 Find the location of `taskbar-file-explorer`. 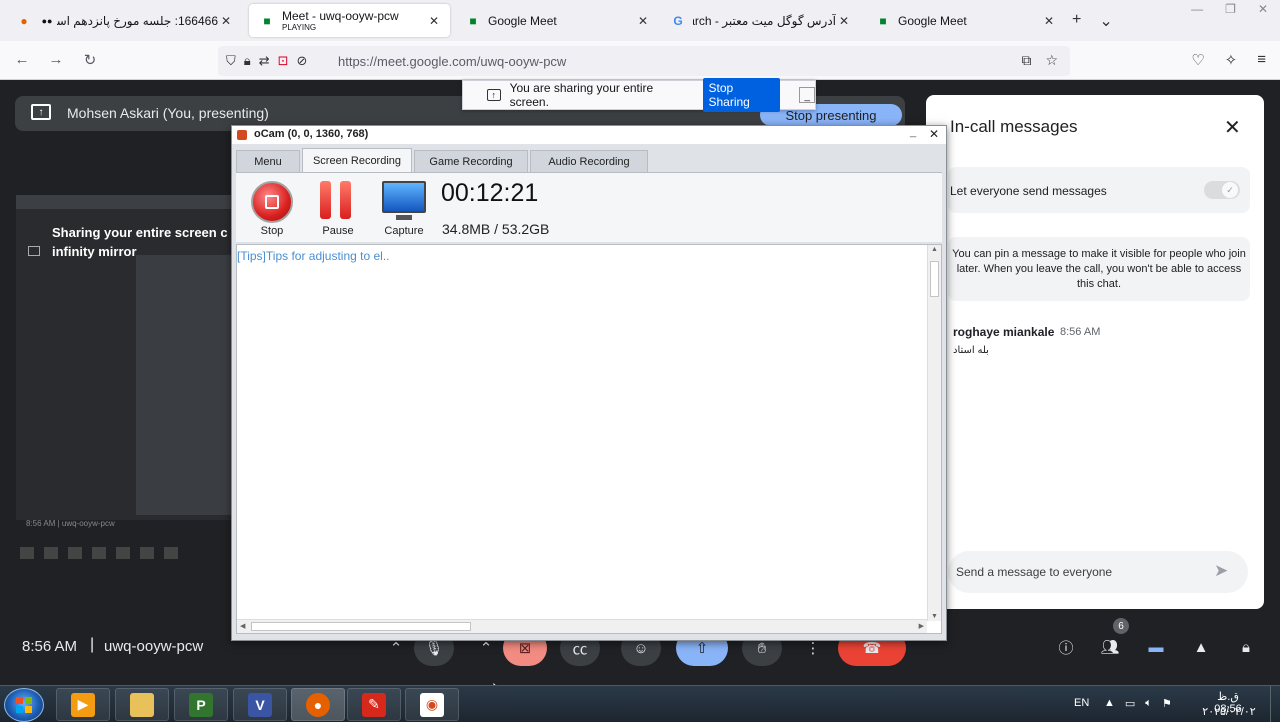

taskbar-file-explorer is located at coordinates (142, 704).